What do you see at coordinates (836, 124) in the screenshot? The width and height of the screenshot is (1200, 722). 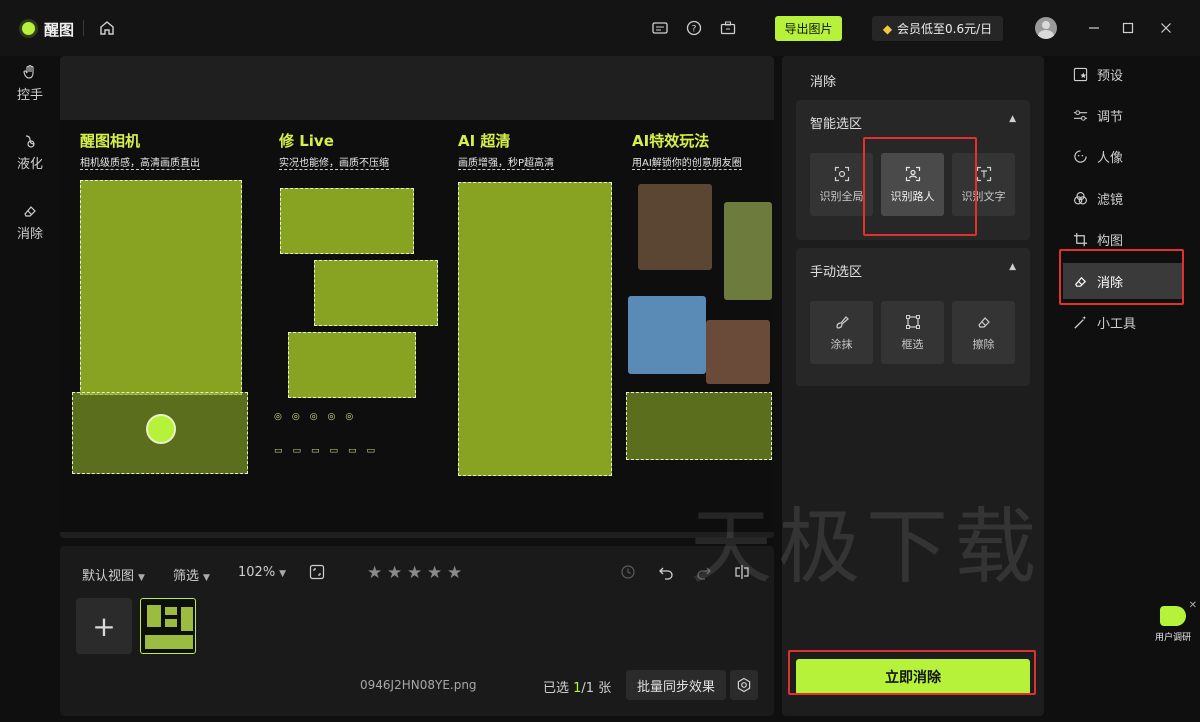 I see `smart-selection-title: 智能选区` at bounding box center [836, 124].